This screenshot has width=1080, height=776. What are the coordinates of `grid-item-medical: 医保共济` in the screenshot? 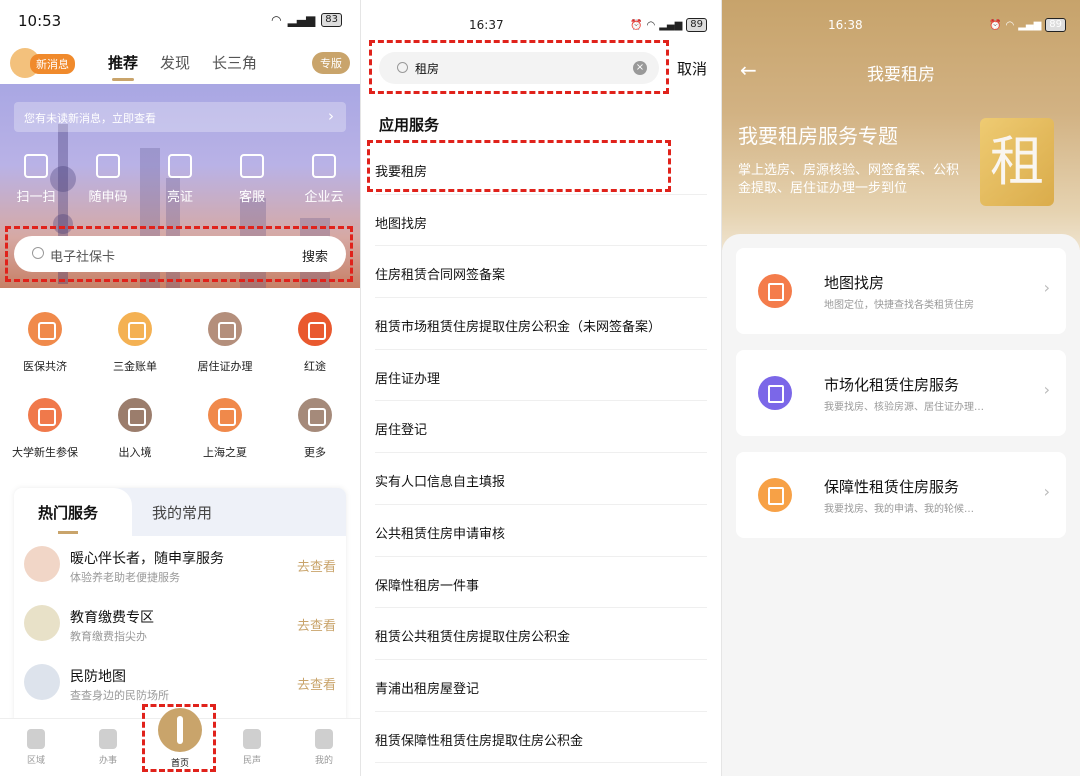 It's located at (45, 343).